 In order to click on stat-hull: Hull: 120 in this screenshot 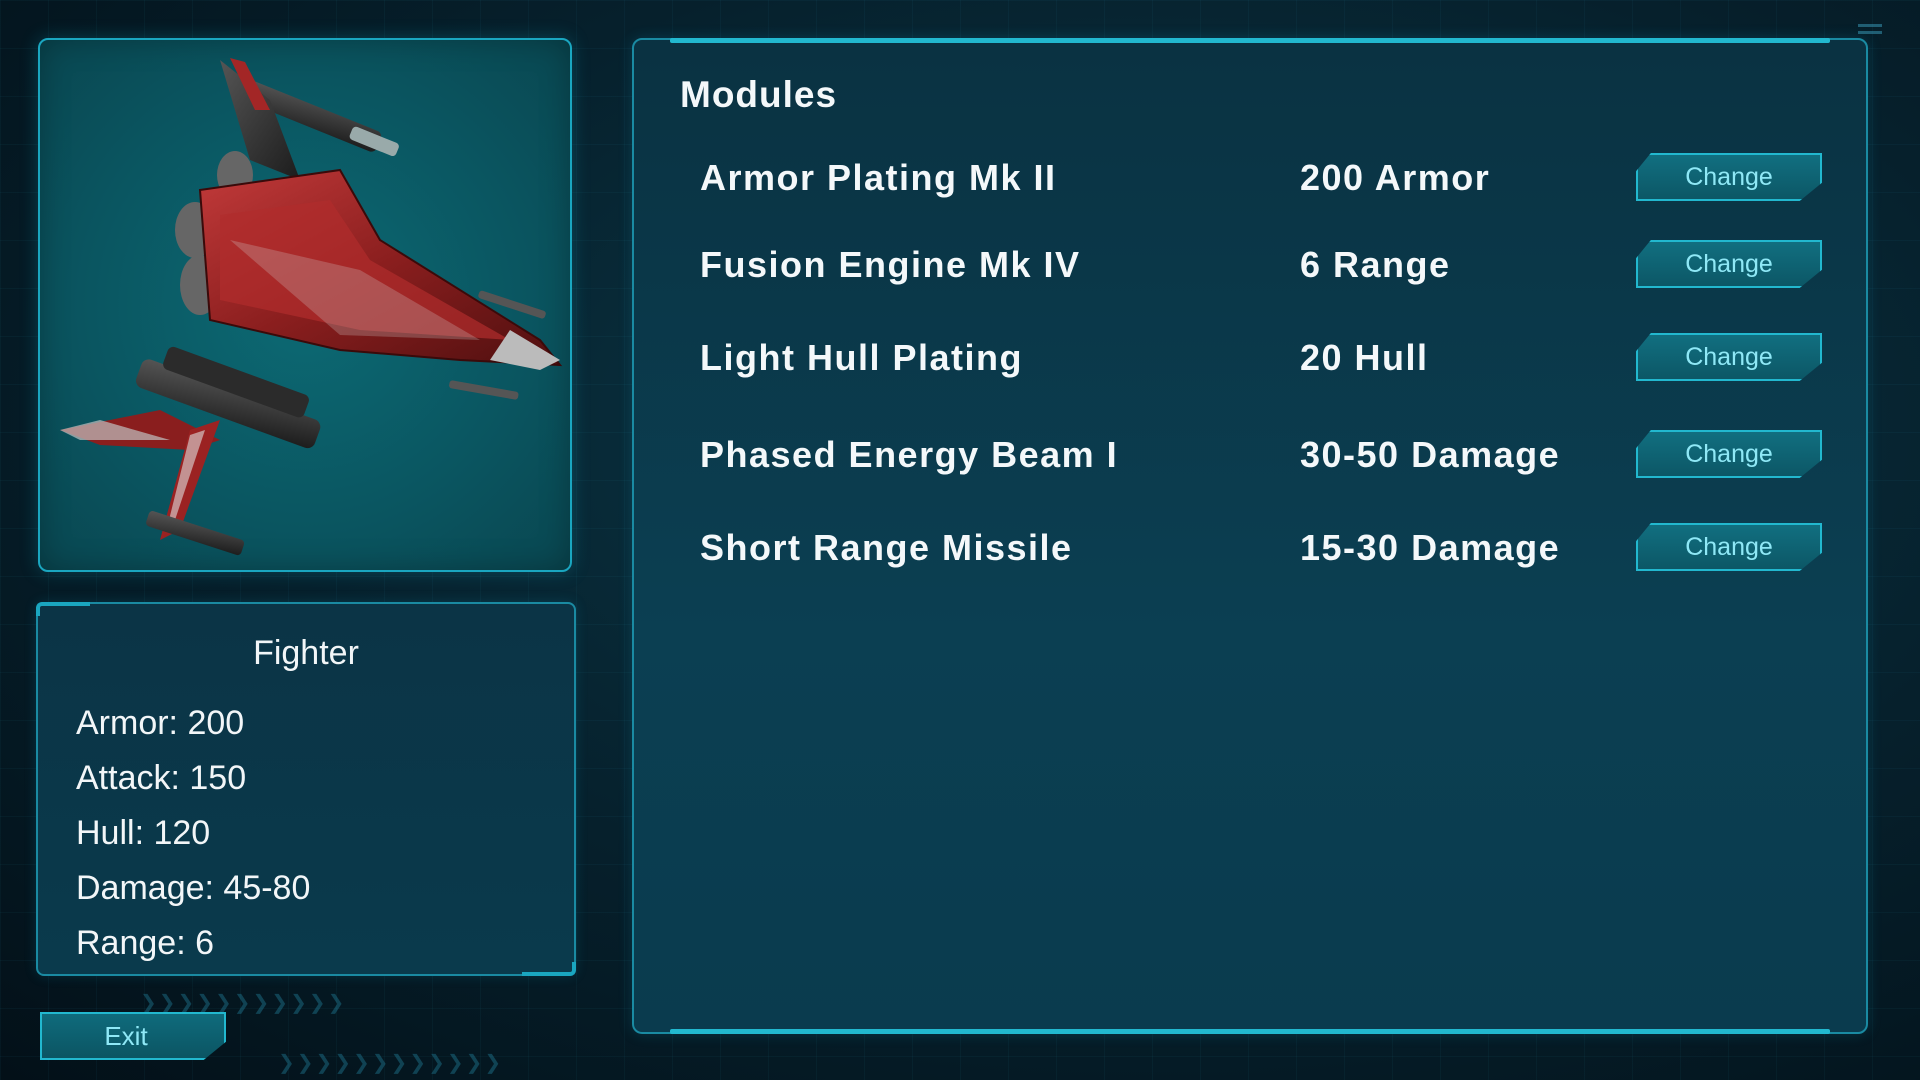, I will do `click(143, 833)`.